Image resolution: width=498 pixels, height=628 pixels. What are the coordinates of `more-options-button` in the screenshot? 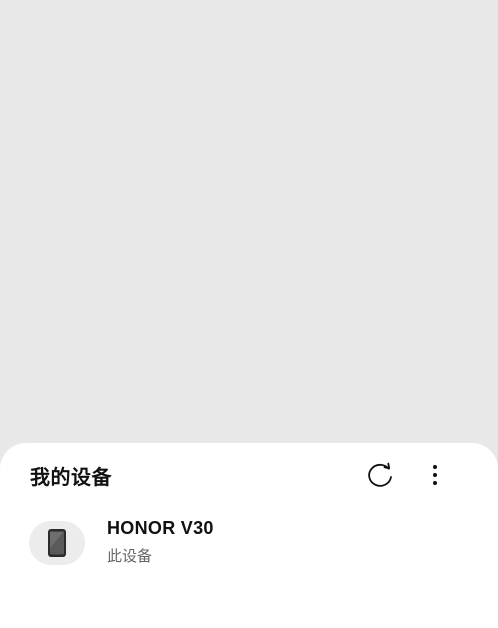 It's located at (435, 475).